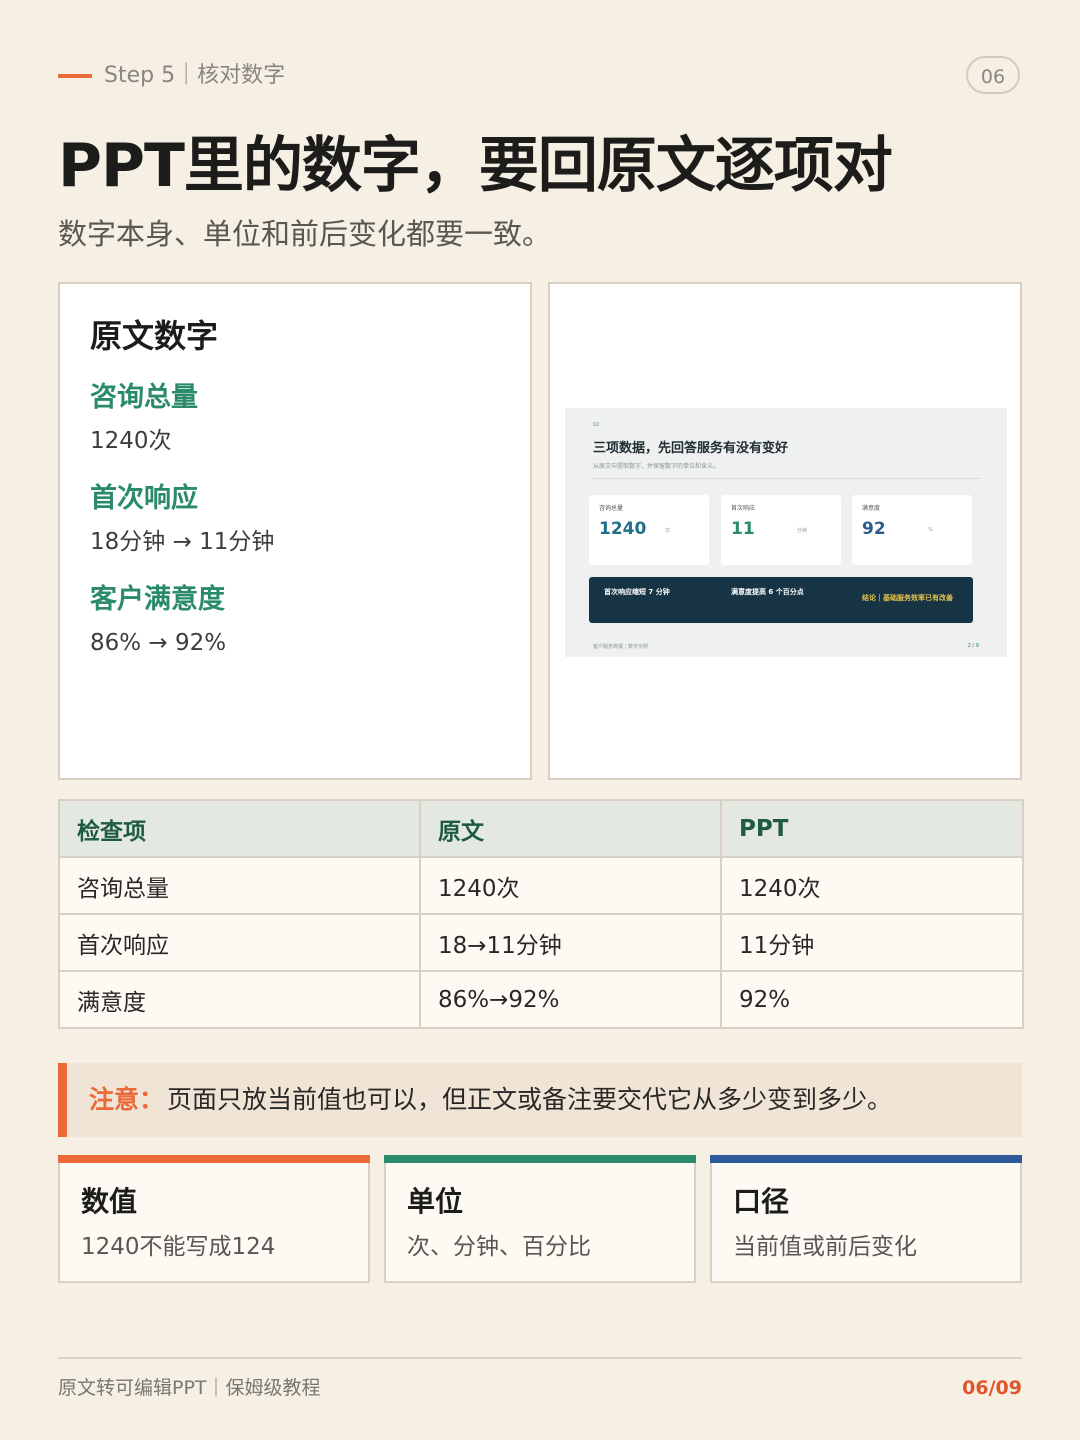 The image size is (1080, 1440). Describe the element at coordinates (75, 76) in the screenshot. I see `step-accent-line` at that location.